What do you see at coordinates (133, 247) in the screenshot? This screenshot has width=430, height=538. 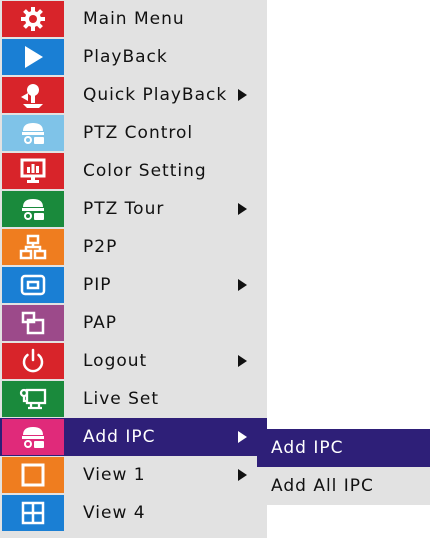 I see `menu-item-p2p: P2P` at bounding box center [133, 247].